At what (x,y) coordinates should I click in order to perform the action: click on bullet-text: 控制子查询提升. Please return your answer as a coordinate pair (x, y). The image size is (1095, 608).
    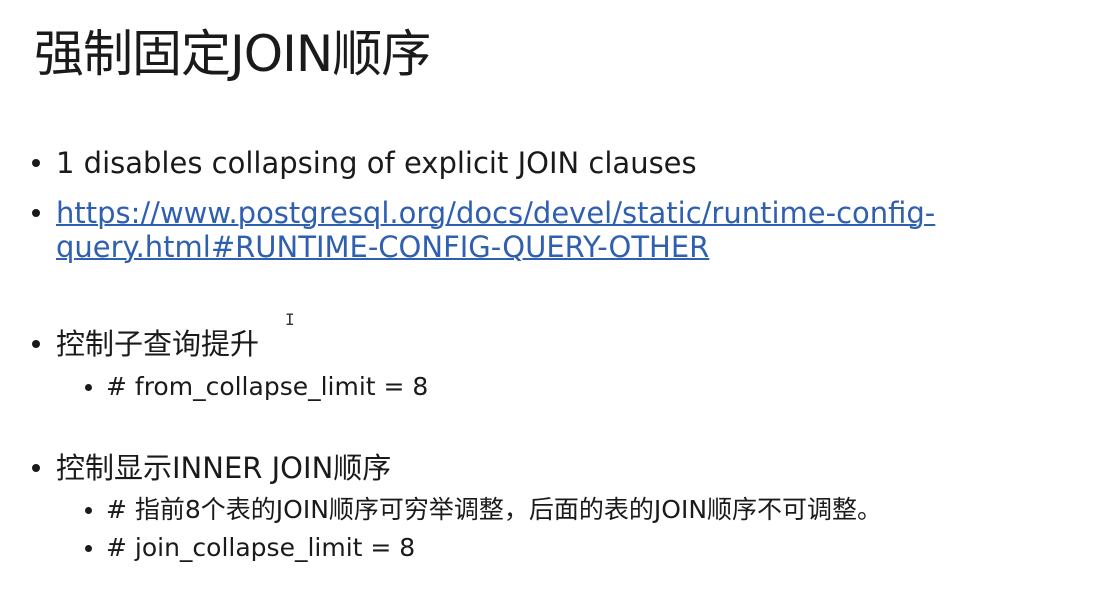
    Looking at the image, I should click on (158, 344).